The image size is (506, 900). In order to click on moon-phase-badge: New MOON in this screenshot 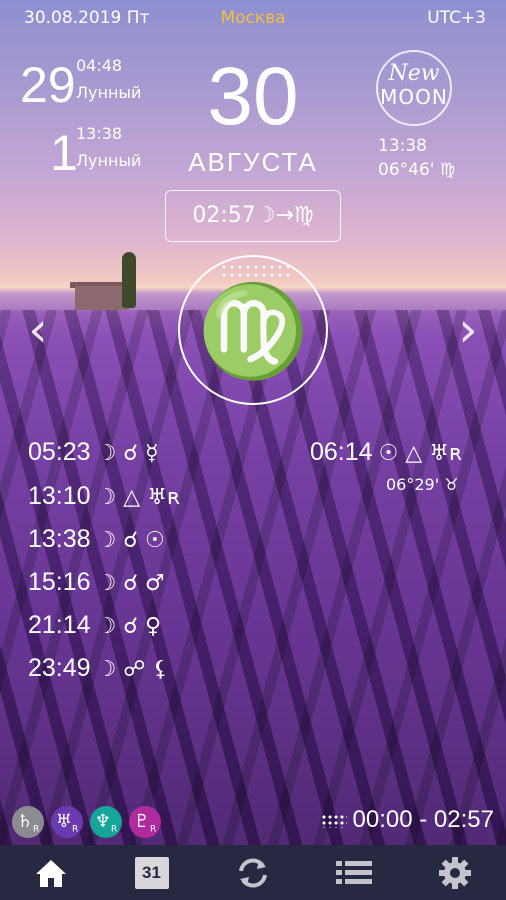, I will do `click(414, 88)`.